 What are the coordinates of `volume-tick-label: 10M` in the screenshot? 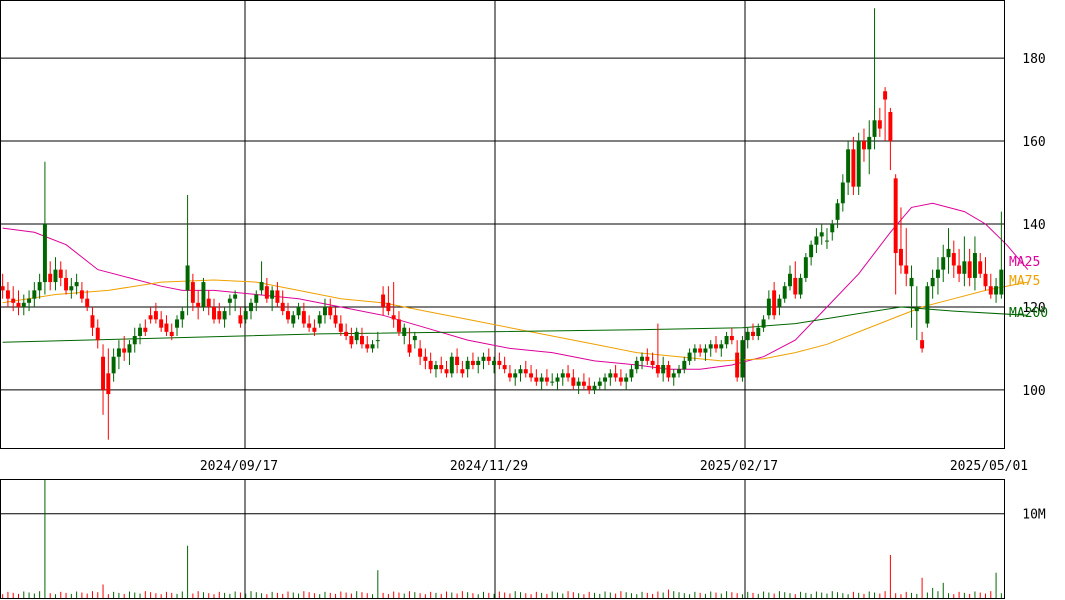 It's located at (1034, 515).